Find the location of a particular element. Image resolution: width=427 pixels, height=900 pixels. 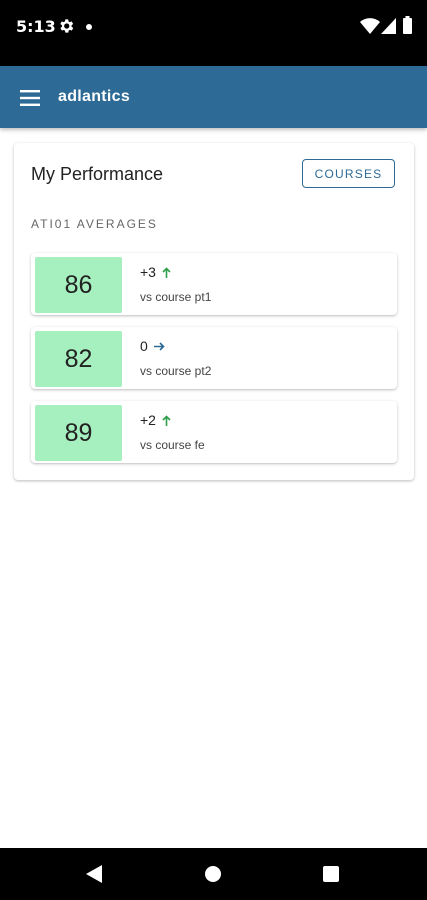

compare-label: vs course fe is located at coordinates (172, 445).